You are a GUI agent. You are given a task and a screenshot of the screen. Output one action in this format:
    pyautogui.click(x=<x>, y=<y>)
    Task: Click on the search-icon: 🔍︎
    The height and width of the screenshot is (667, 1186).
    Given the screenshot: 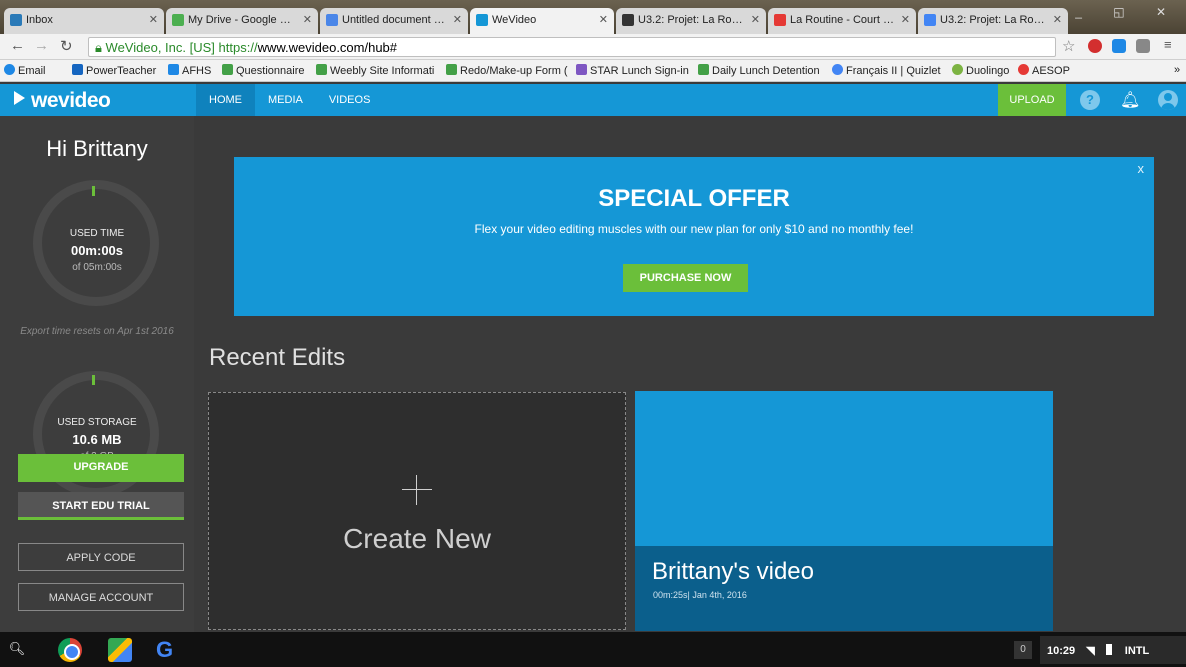 What is the action you would take?
    pyautogui.click(x=17, y=650)
    